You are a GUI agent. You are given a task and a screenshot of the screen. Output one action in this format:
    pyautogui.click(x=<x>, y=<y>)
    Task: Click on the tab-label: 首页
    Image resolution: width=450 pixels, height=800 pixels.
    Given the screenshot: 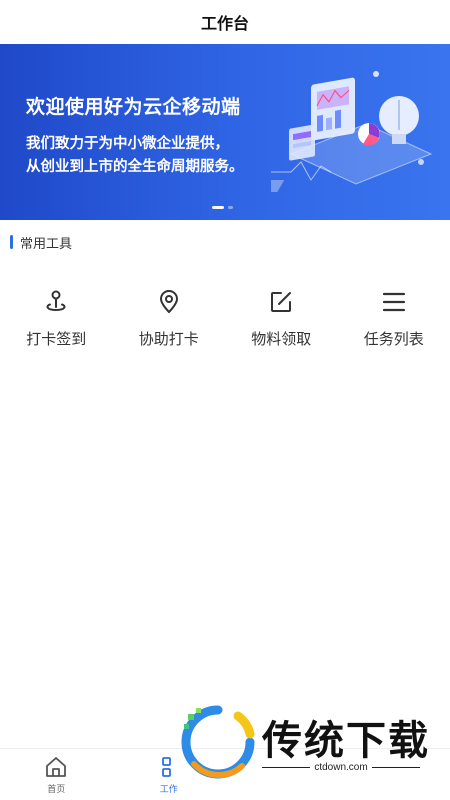 What is the action you would take?
    pyautogui.click(x=56, y=790)
    